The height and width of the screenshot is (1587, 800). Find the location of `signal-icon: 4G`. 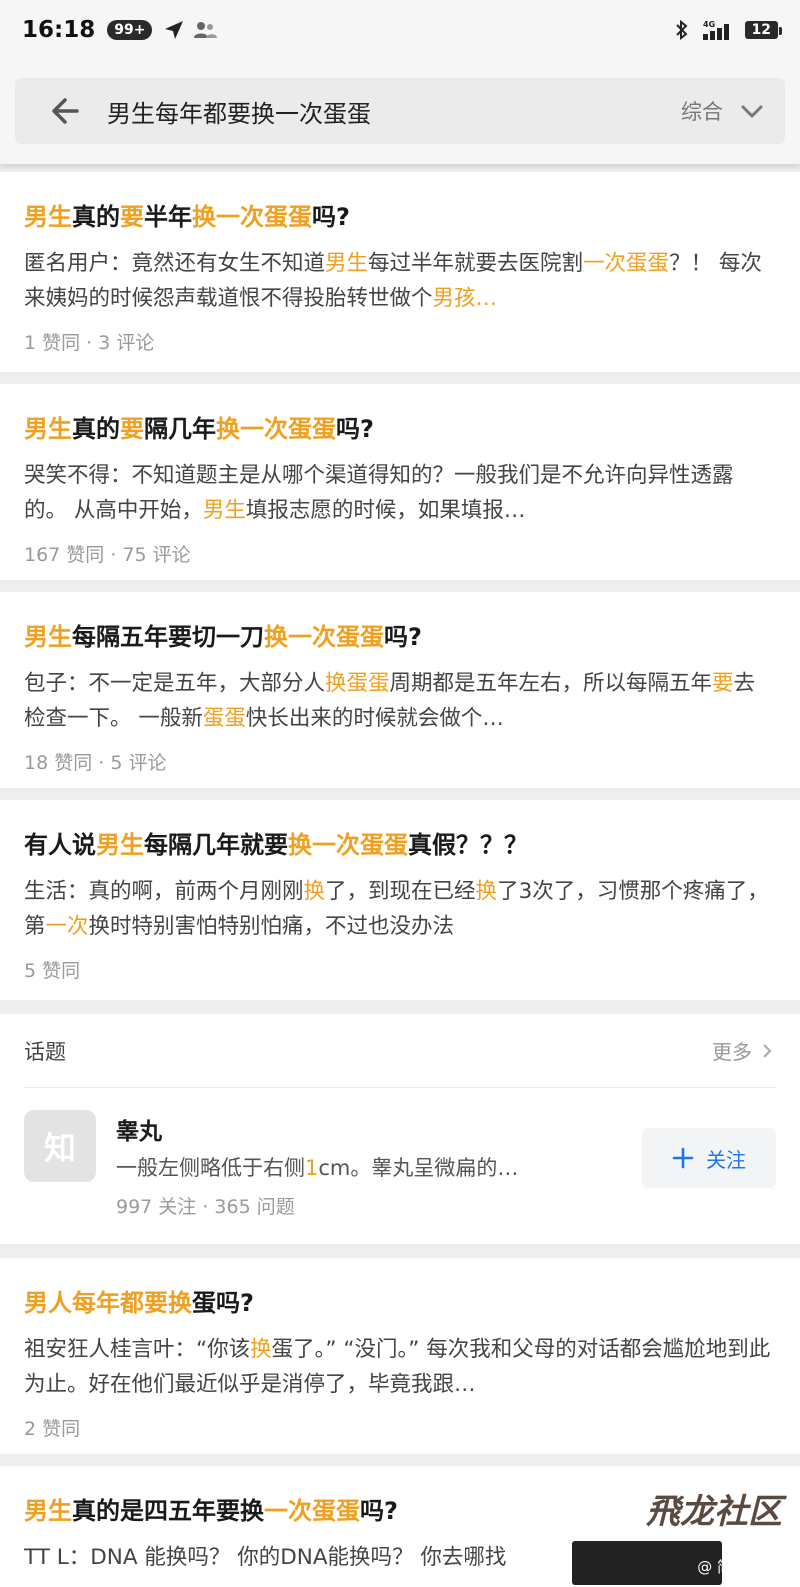

signal-icon: 4G is located at coordinates (715, 30).